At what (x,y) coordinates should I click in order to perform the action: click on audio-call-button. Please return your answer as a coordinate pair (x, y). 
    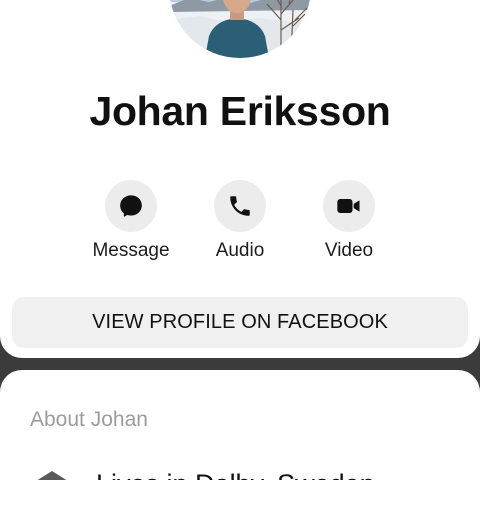
    Looking at the image, I should click on (240, 206).